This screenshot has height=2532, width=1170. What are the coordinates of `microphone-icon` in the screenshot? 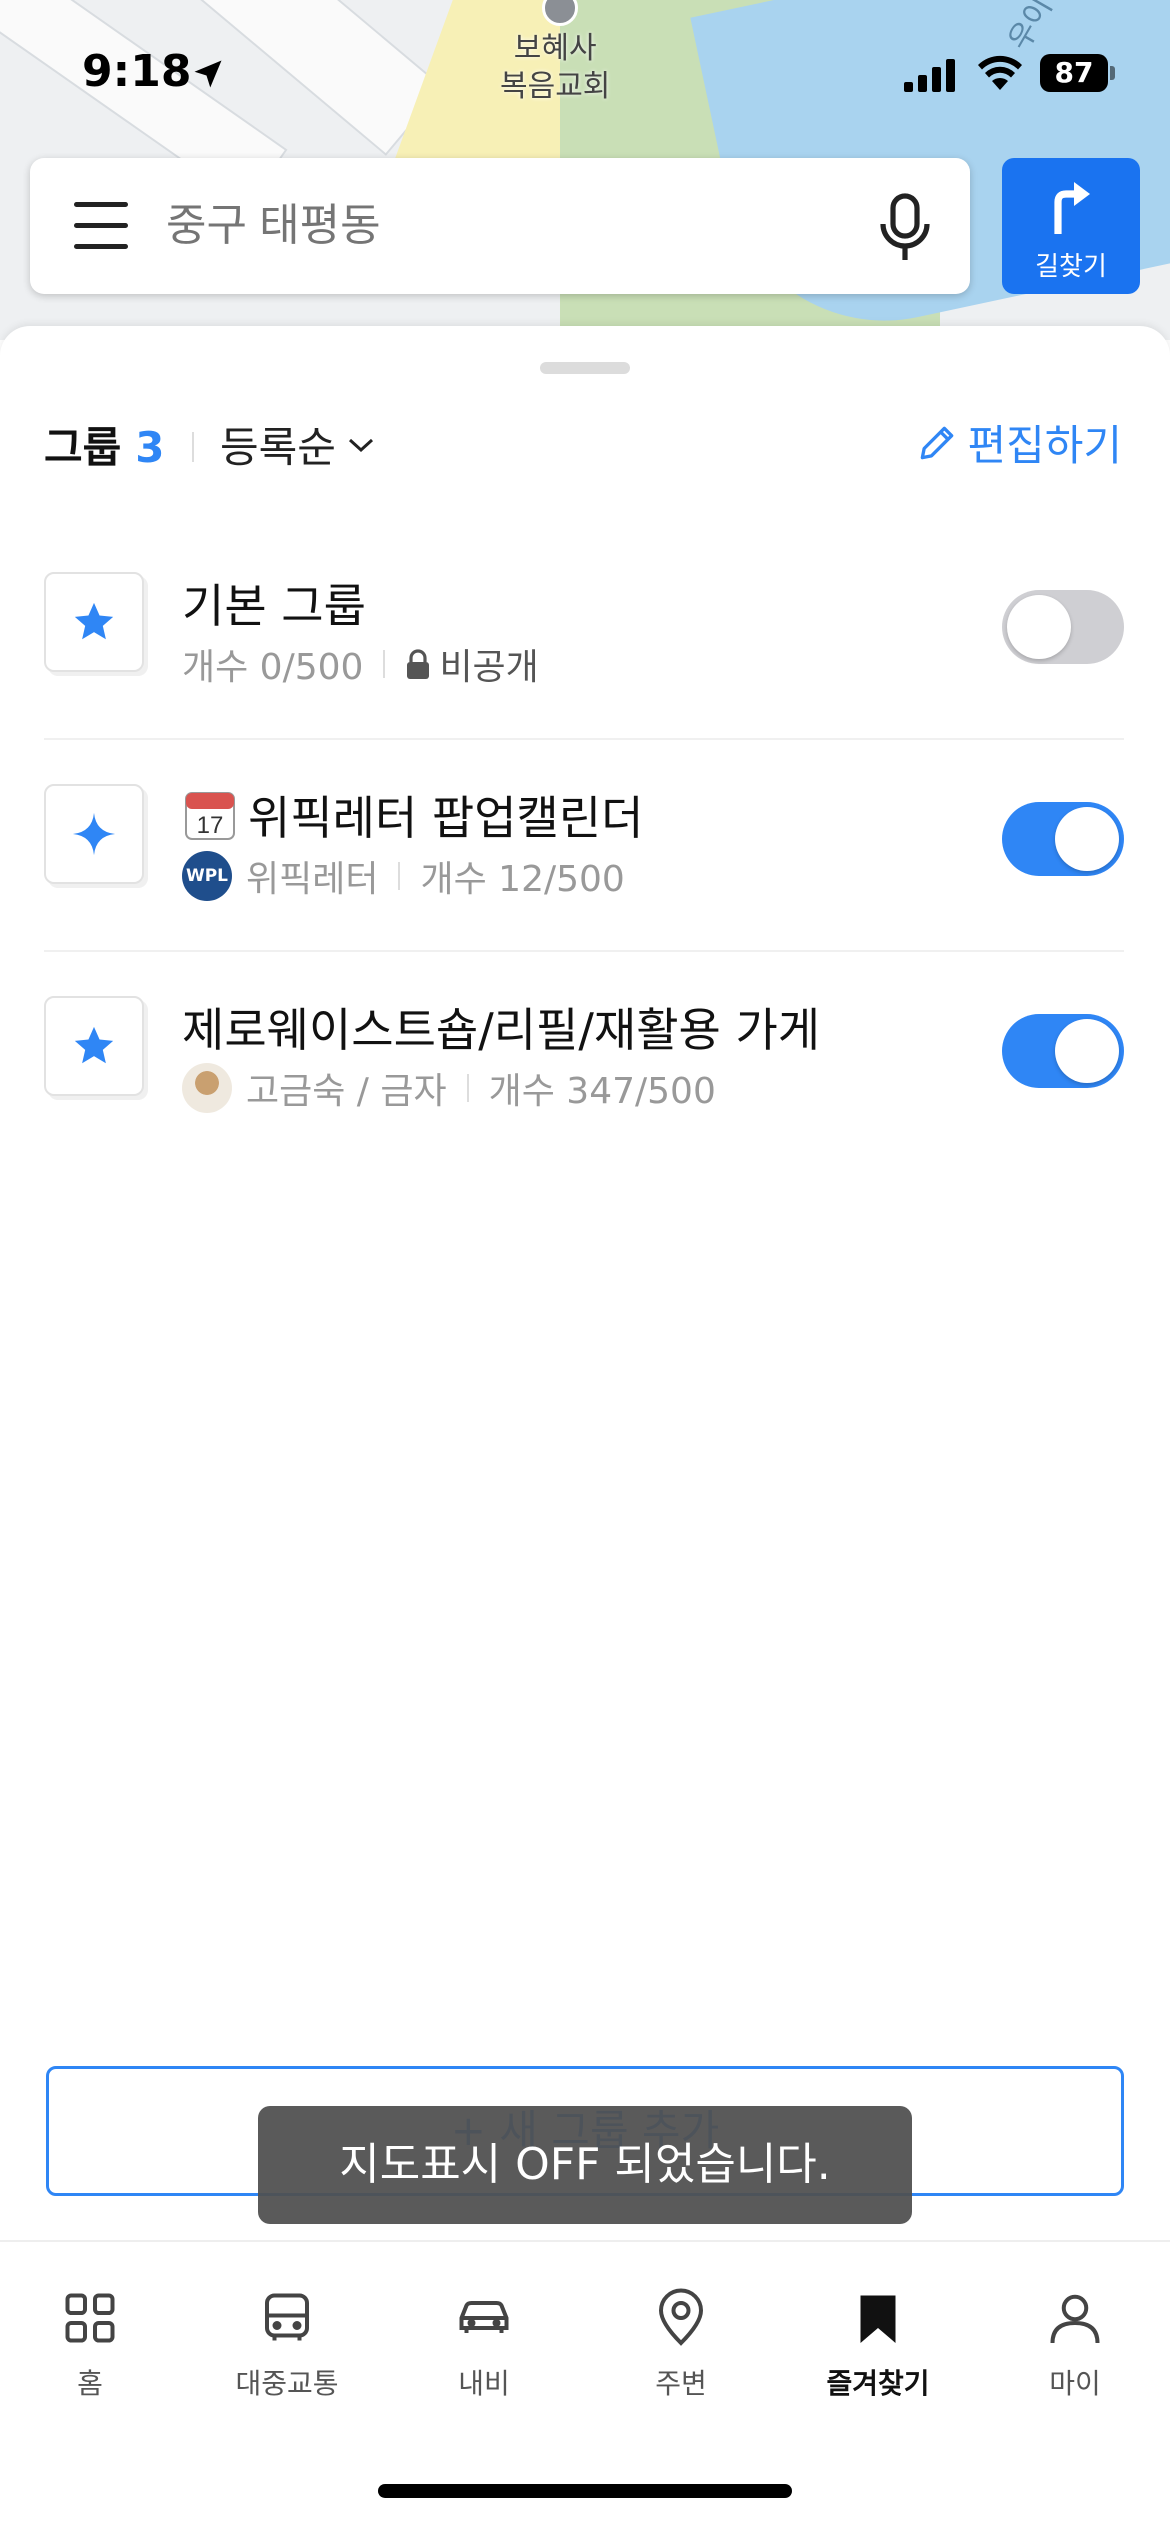 It's located at (905, 228).